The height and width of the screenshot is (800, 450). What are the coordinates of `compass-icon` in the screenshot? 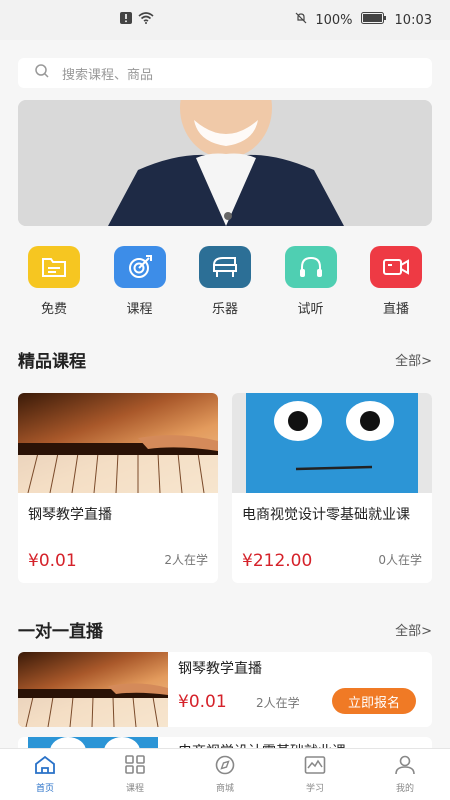 It's located at (225, 766).